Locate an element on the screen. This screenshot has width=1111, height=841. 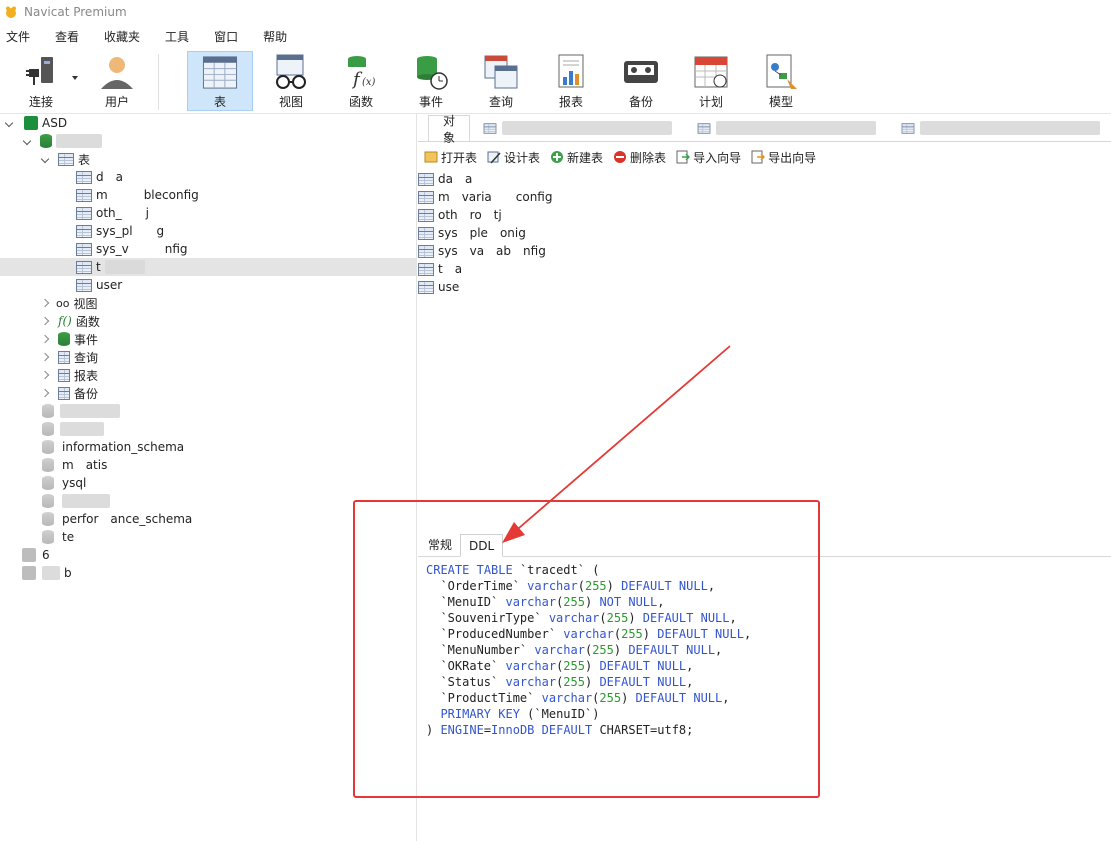
tree-table-item: oth_ j is located at coordinates (112, 213).